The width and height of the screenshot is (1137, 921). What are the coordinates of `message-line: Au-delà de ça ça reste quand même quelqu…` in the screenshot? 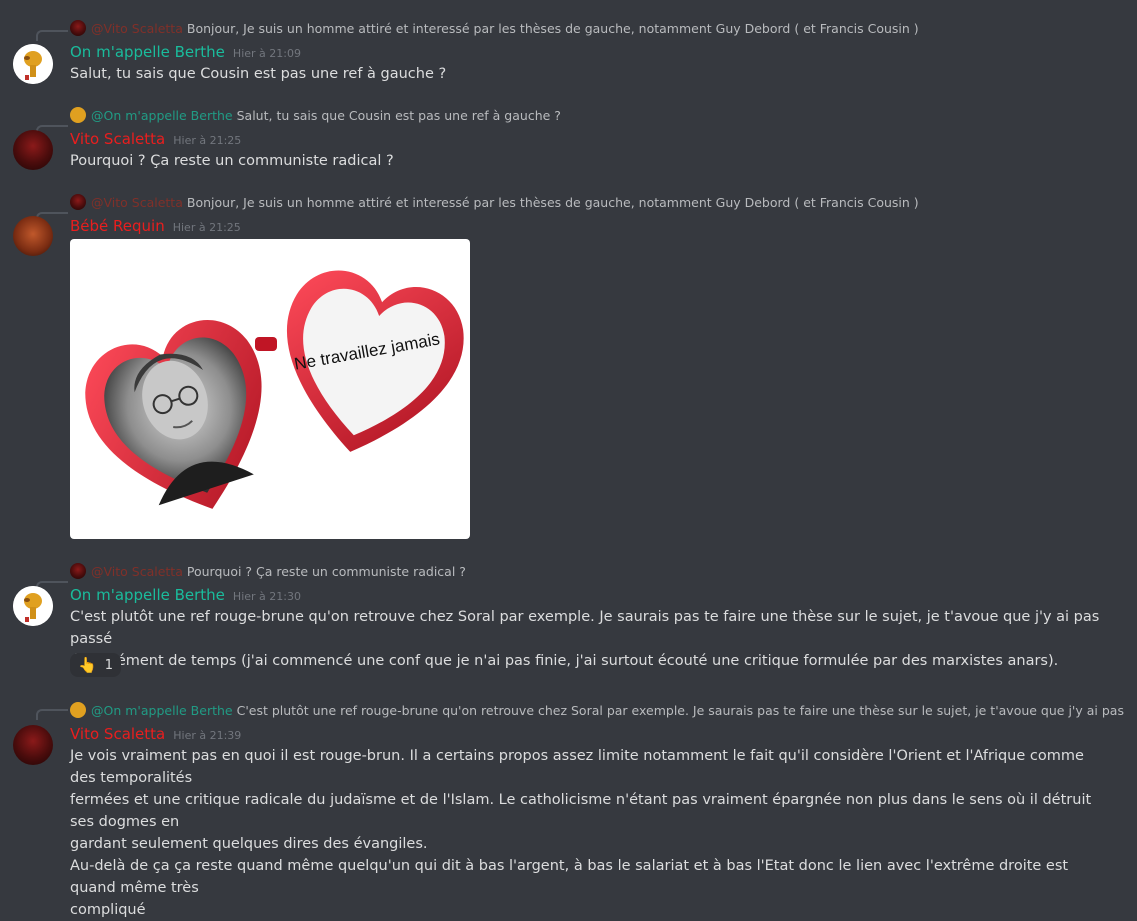 It's located at (569, 877).